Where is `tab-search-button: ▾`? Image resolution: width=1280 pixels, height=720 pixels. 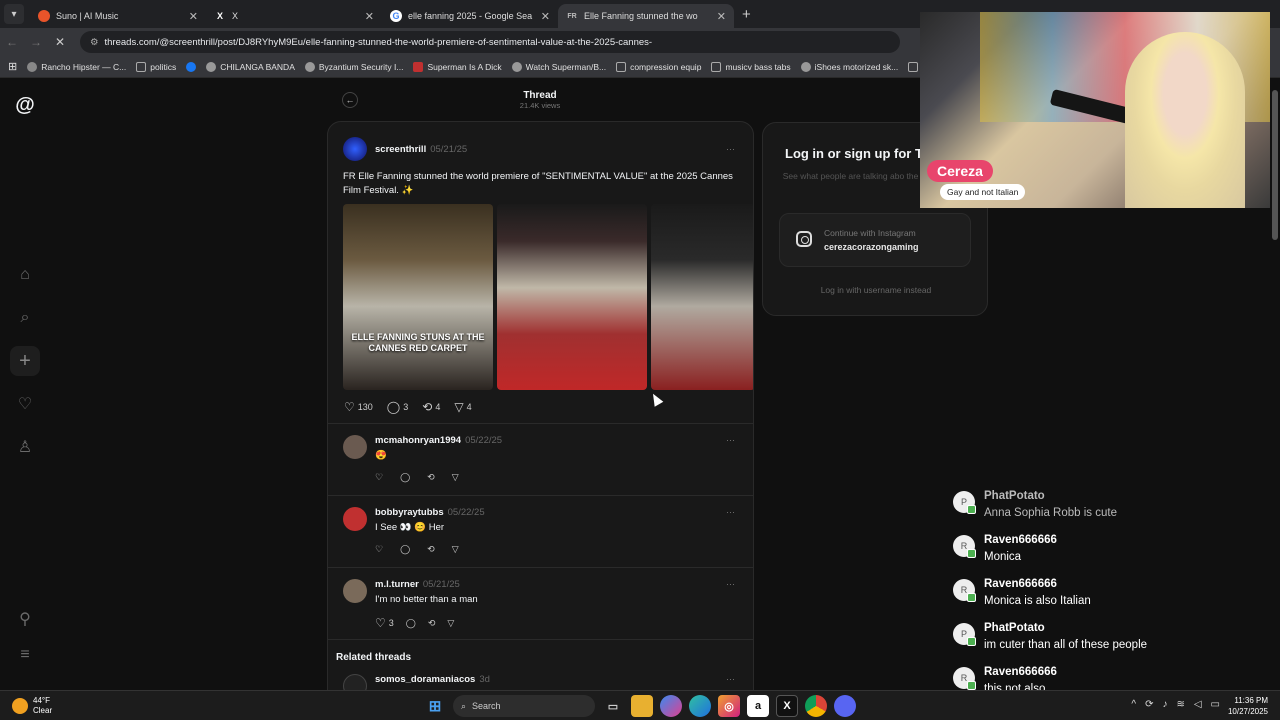
tab-search-button: ▾ is located at coordinates (14, 14).